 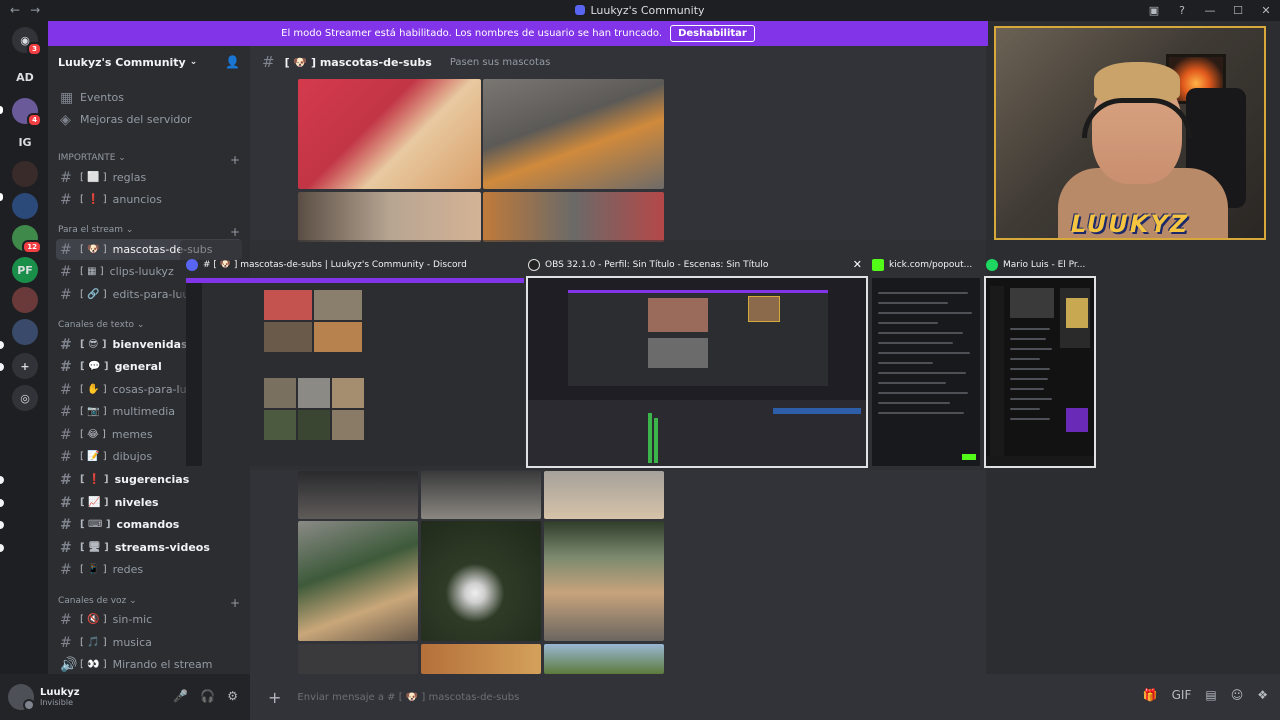 What do you see at coordinates (149, 62) in the screenshot?
I see `guild-header: Luukyz's Community ⌄ 👤` at bounding box center [149, 62].